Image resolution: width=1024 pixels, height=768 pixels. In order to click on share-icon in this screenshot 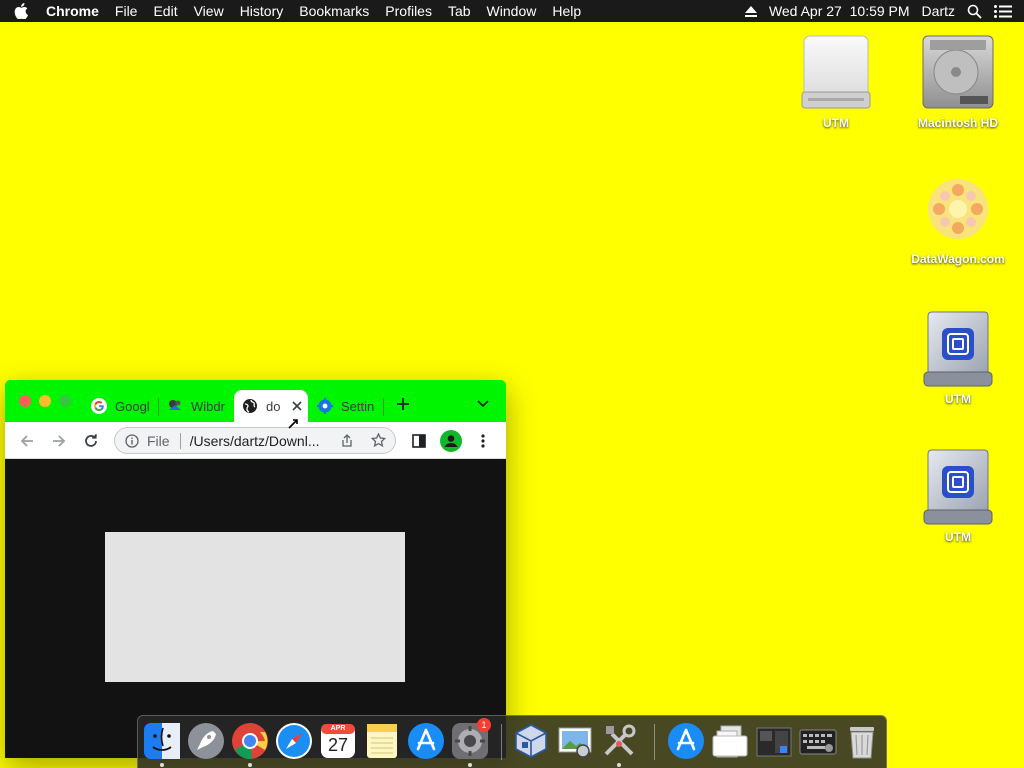, I will do `click(347, 441)`.